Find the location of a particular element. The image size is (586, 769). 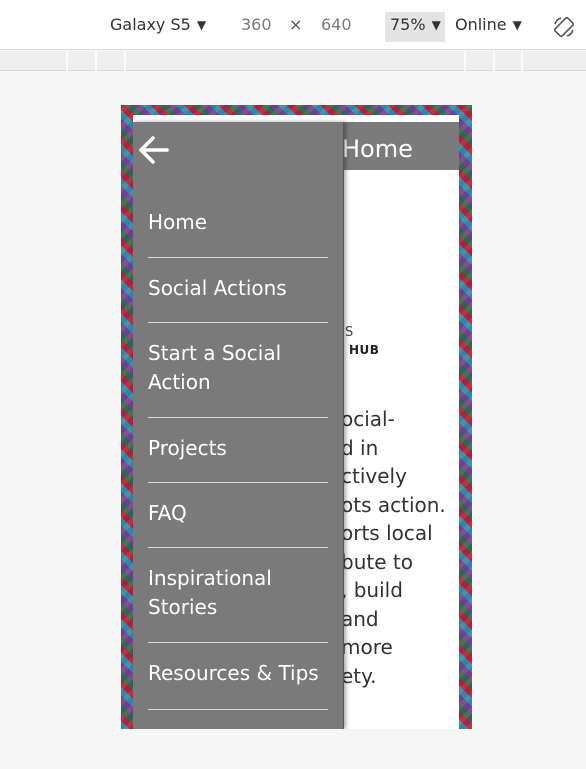

device-name: Galaxy S5 is located at coordinates (150, 24).